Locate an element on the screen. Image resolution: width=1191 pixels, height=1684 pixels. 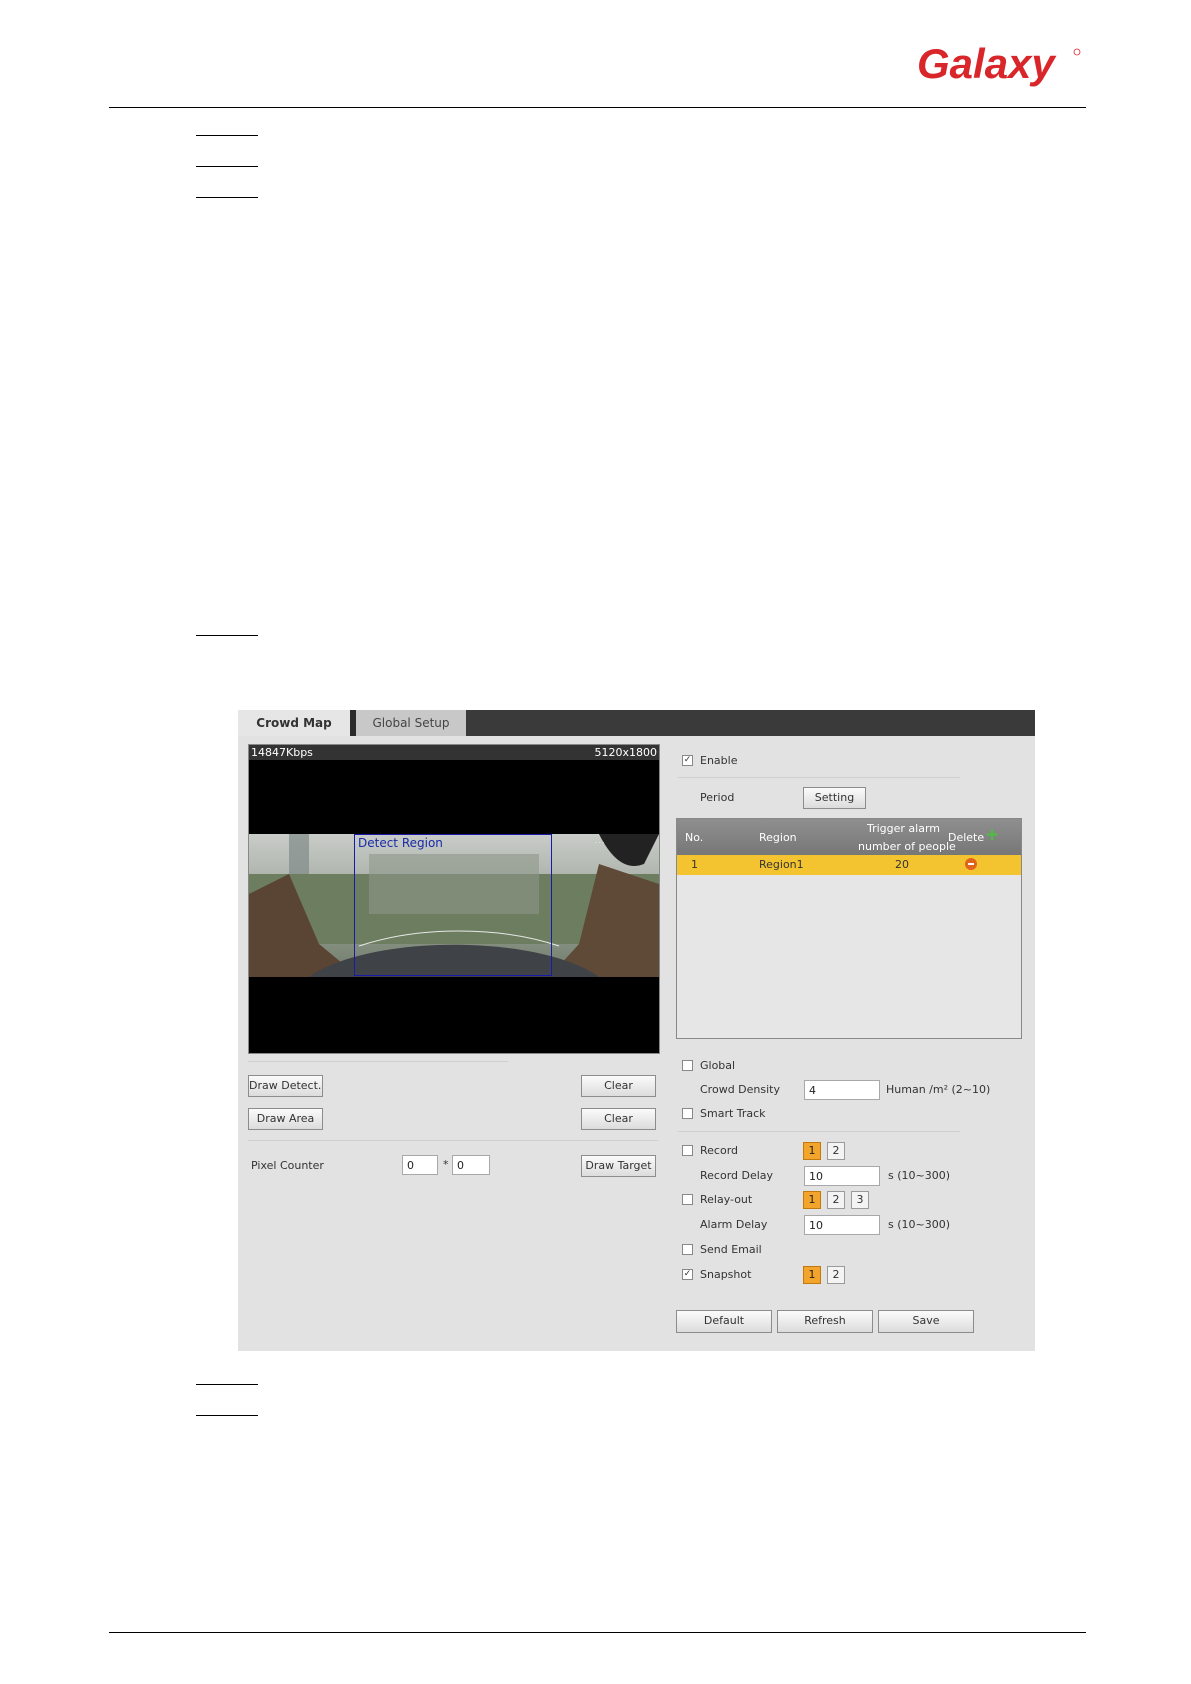
send-email-checkbox is located at coordinates (687, 1249).